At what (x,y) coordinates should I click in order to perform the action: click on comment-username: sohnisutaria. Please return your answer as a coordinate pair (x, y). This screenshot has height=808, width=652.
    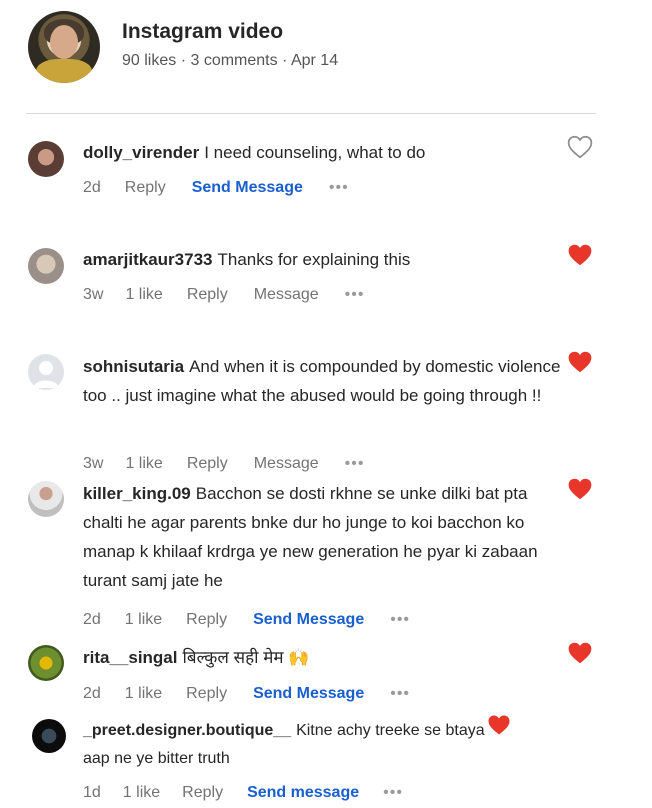
    Looking at the image, I should click on (133, 366).